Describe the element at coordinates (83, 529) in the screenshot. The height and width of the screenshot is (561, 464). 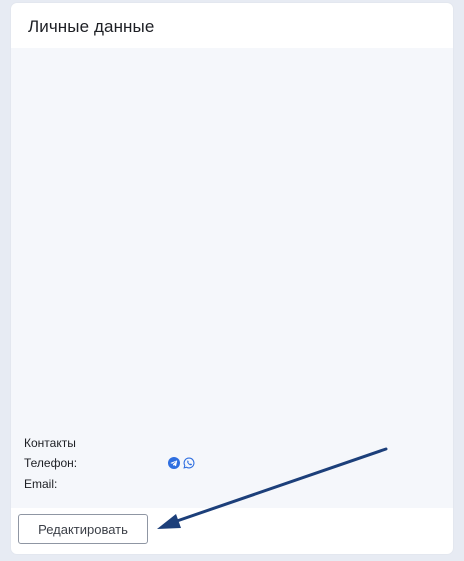
I see `edit-button: Редактировать` at that location.